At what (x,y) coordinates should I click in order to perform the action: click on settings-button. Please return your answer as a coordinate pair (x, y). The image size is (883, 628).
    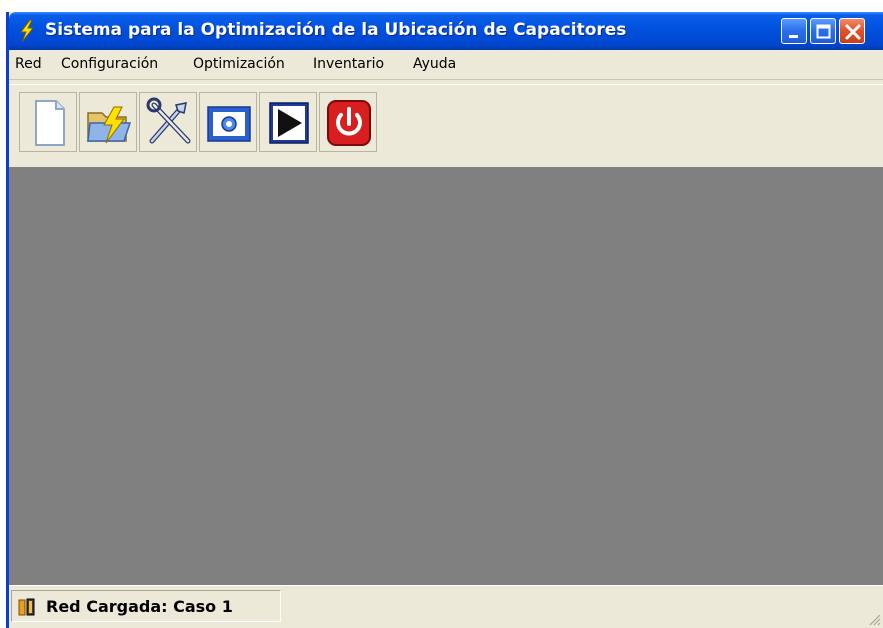
    Looking at the image, I should click on (228, 122).